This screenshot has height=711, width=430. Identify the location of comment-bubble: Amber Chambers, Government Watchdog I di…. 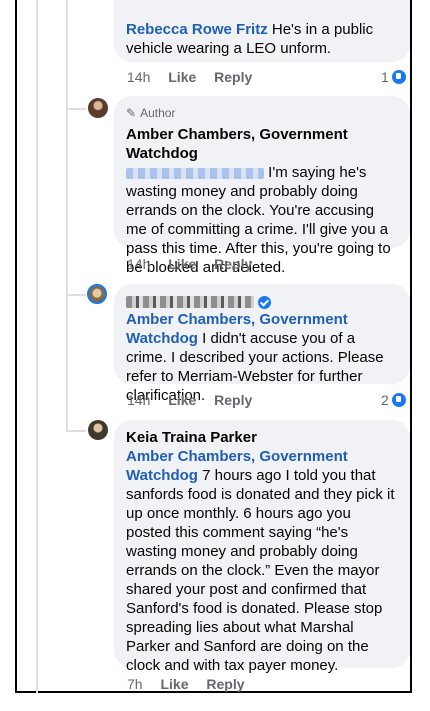
(262, 344).